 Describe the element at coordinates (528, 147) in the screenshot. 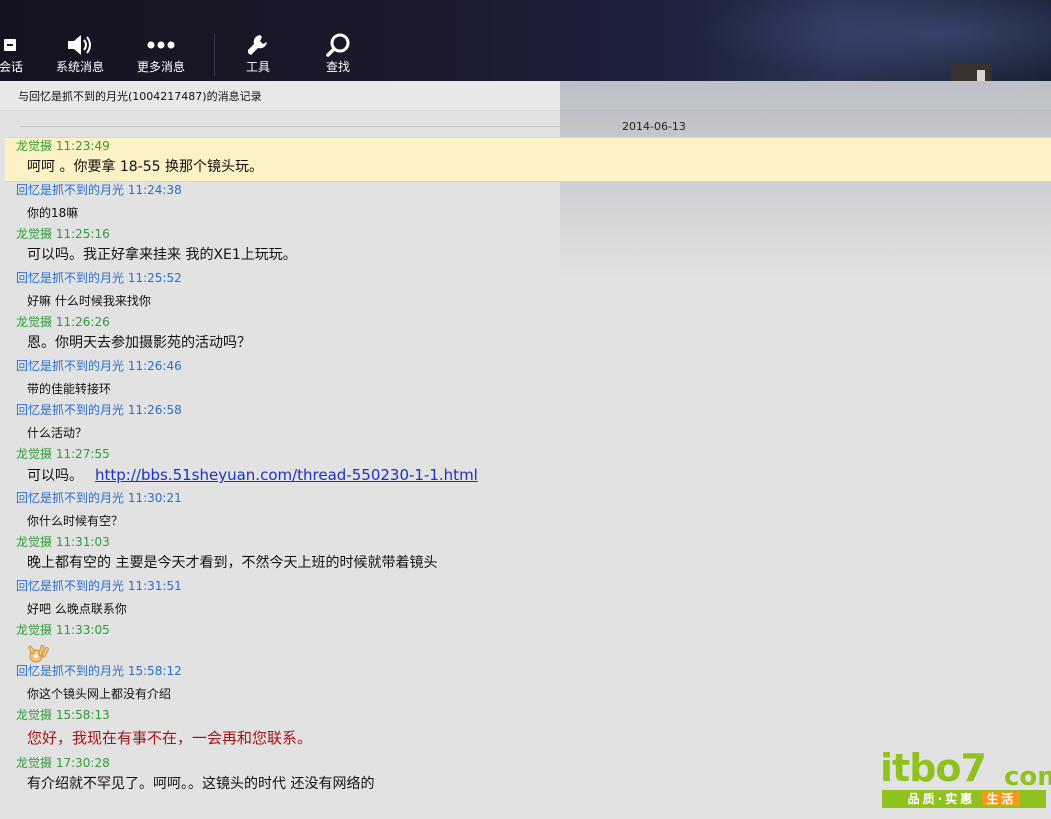

I see `message-meta: 龙觉摄 11:23:49` at that location.